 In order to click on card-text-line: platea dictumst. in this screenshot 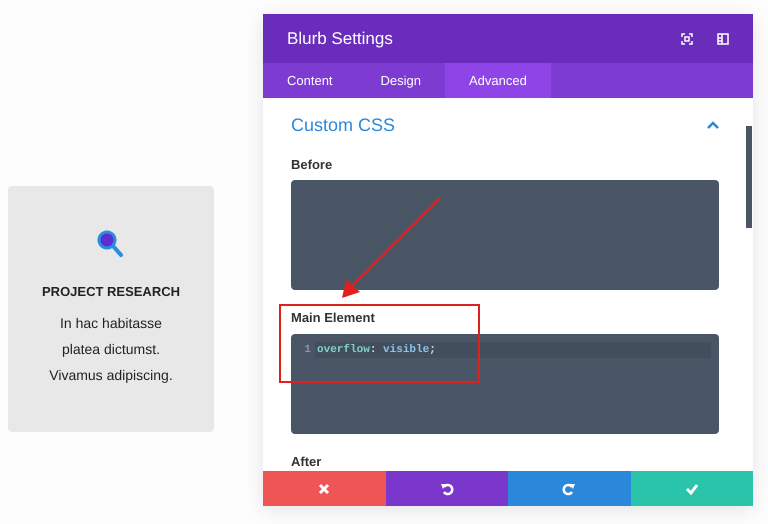, I will do `click(111, 349)`.